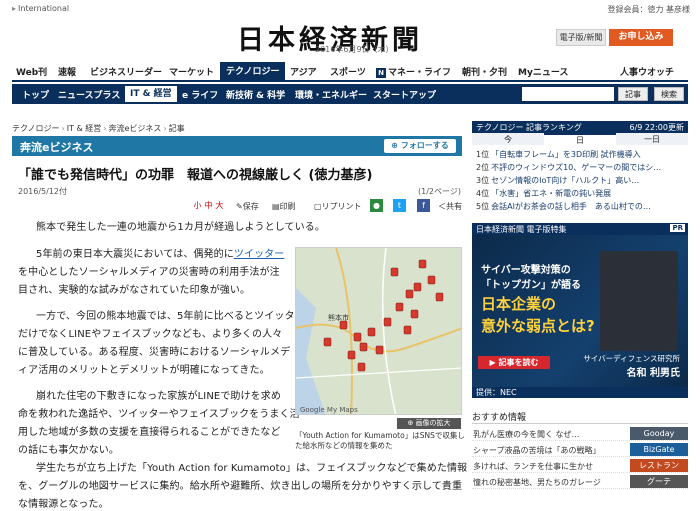 This screenshot has height=511, width=700. Describe the element at coordinates (247, 206) in the screenshot. I see `save-button: ✎保存` at that location.